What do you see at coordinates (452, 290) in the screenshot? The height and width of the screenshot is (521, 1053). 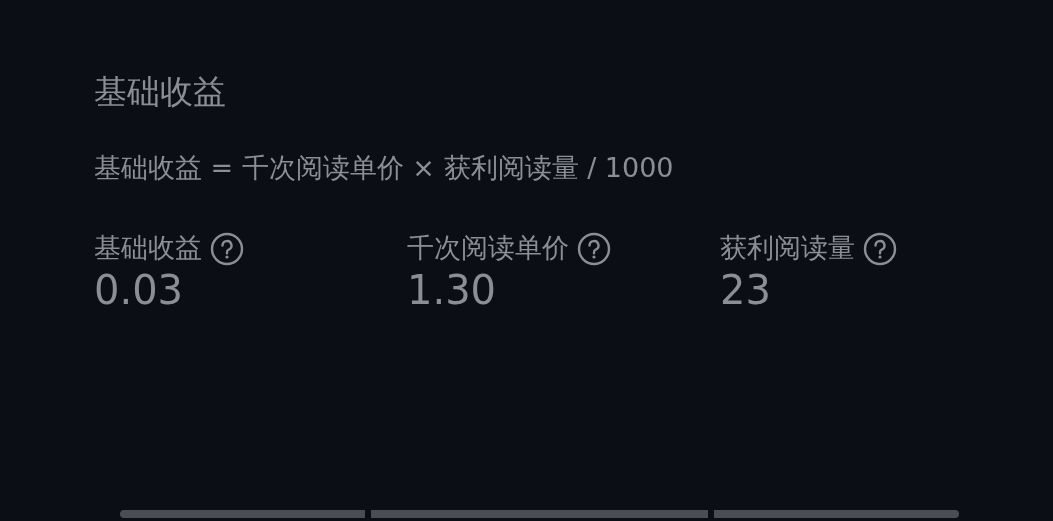 I see `metric-value: 1.30` at bounding box center [452, 290].